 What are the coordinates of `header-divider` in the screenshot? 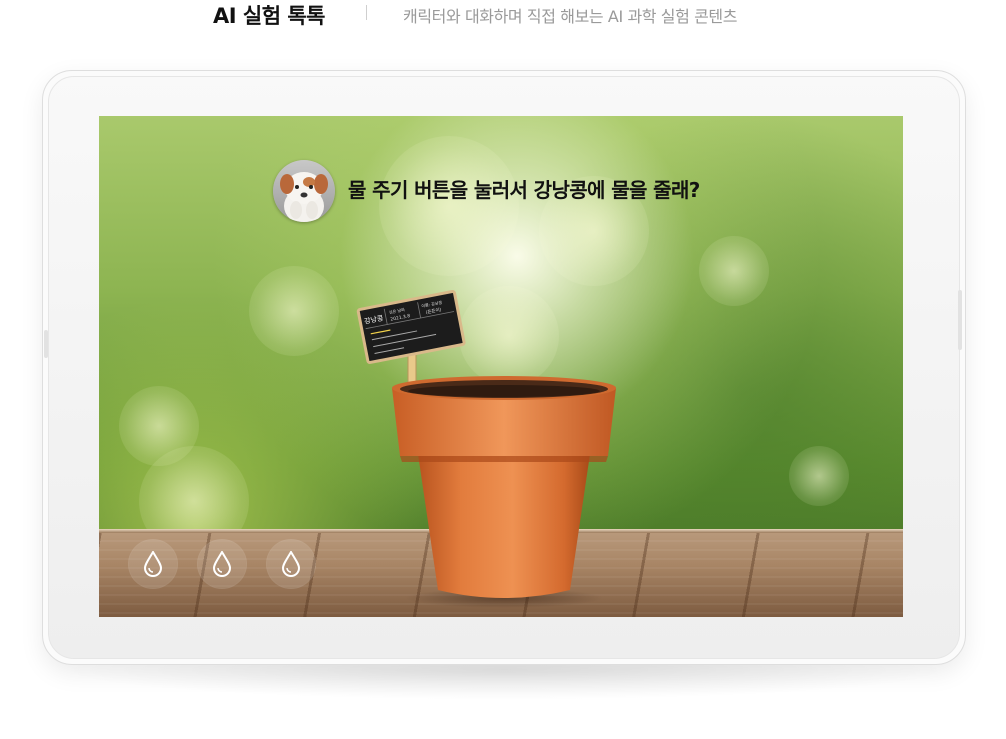 It's located at (366, 12).